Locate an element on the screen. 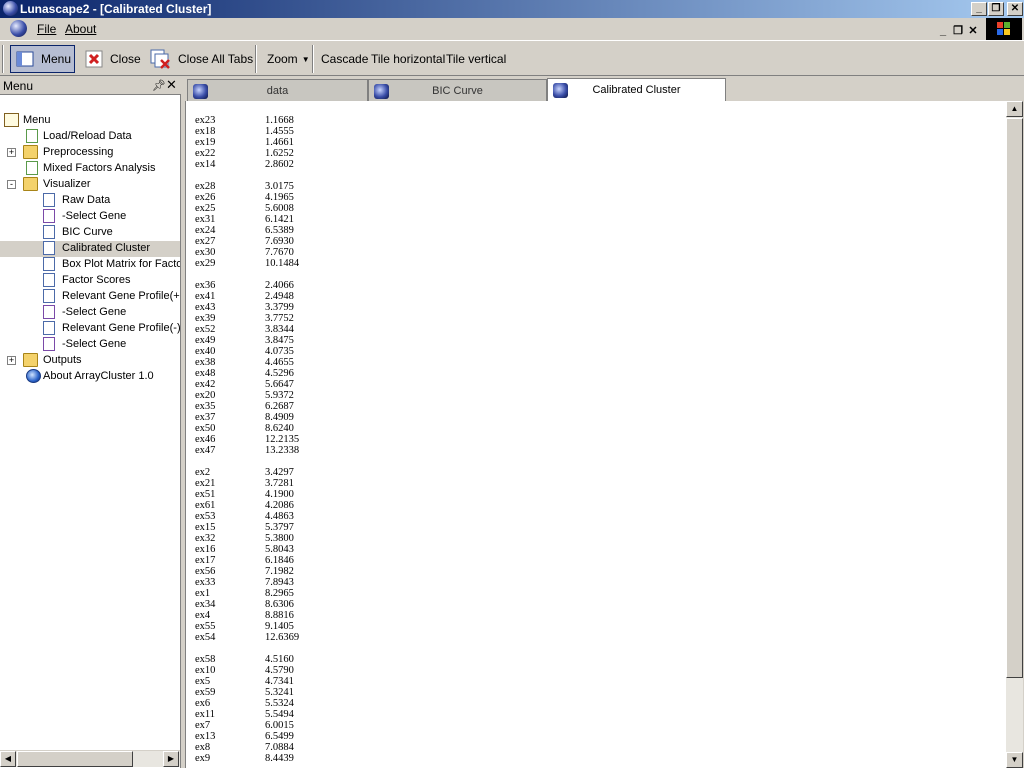 The width and height of the screenshot is (1024, 768). tree-item: Load/Reload Data is located at coordinates (90, 137).